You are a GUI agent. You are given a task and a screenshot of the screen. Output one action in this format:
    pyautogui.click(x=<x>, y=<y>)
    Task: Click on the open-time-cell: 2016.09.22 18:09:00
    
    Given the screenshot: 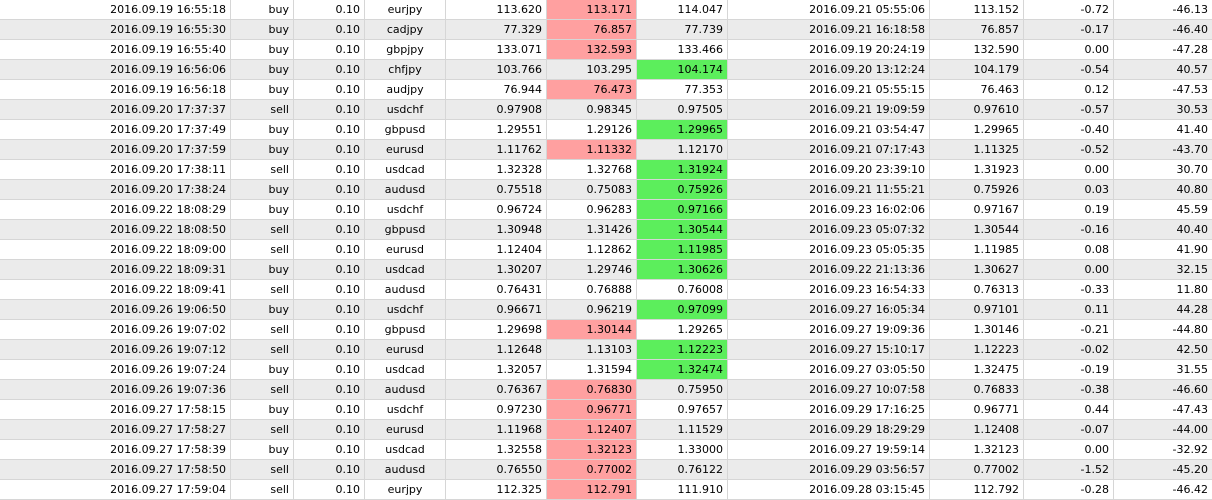 What is the action you would take?
    pyautogui.click(x=115, y=249)
    